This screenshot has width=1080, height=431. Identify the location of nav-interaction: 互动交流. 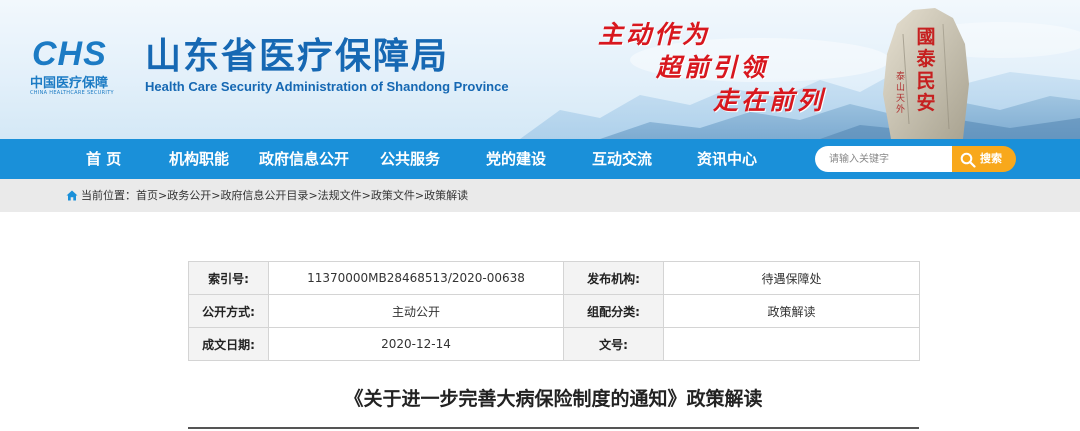
(622, 159).